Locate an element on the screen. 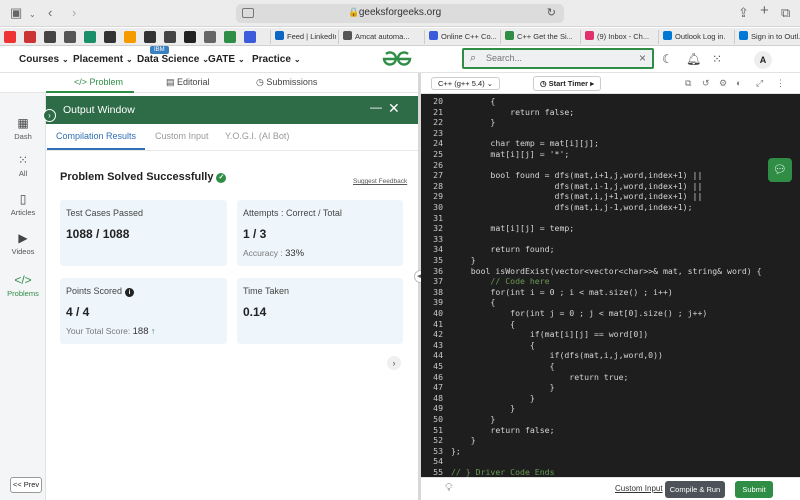 Image resolution: width=800 pixels, height=500 pixels. sidebar-item-dash: ▦ Dash is located at coordinates (23, 128).